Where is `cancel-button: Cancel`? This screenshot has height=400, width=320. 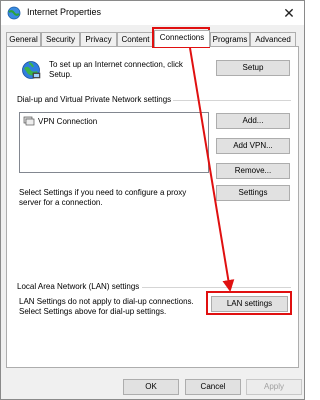
cancel-button: Cancel is located at coordinates (213, 387).